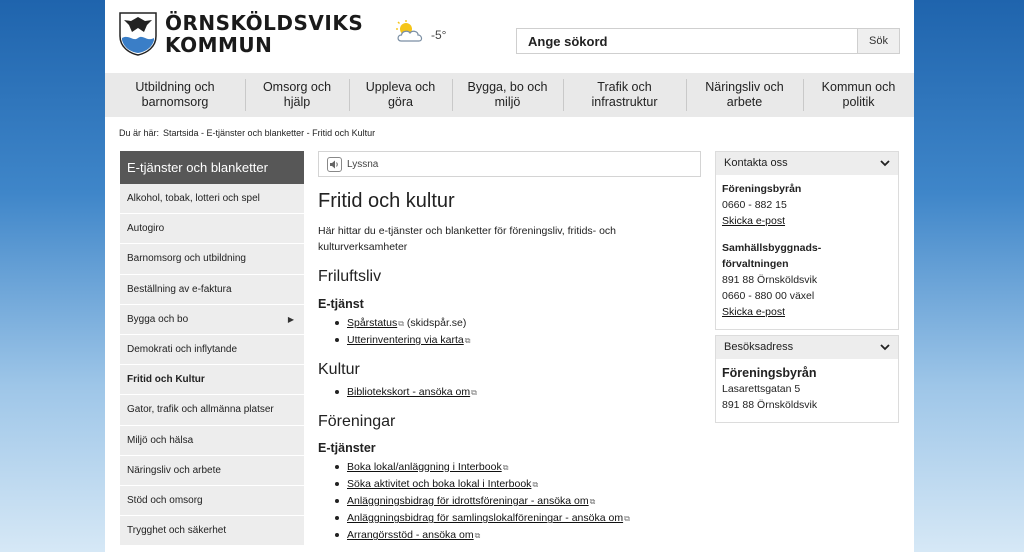  I want to click on nav-item-utbildning: Utbildning och barnomsorg, so click(175, 95).